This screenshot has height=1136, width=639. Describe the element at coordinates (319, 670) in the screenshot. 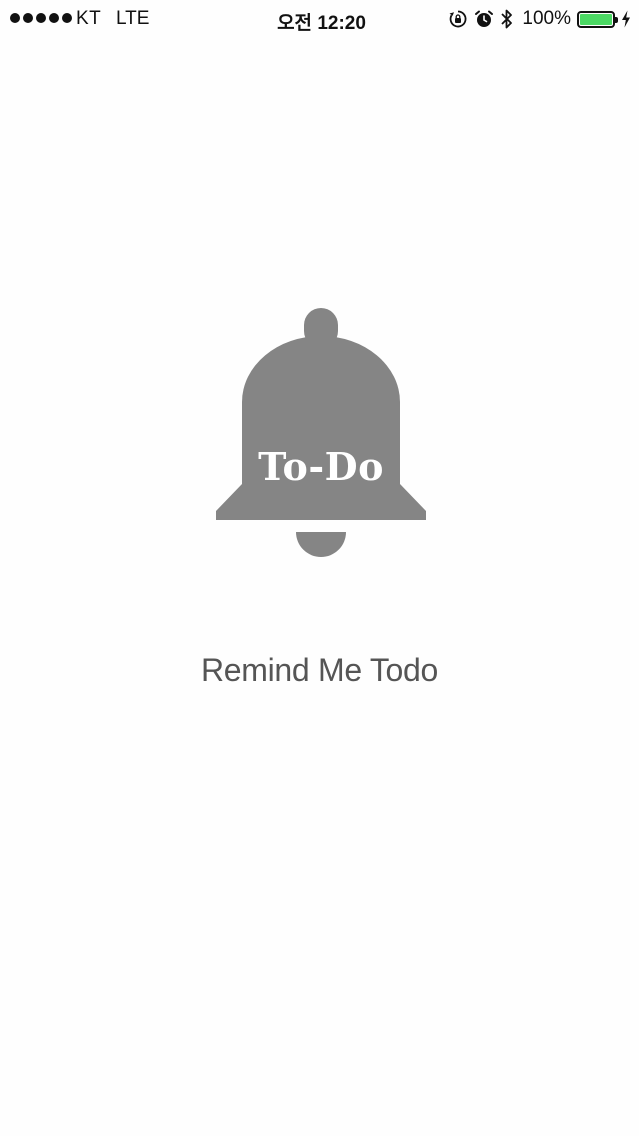

I see `app-name-label: Remind Me Todo` at that location.